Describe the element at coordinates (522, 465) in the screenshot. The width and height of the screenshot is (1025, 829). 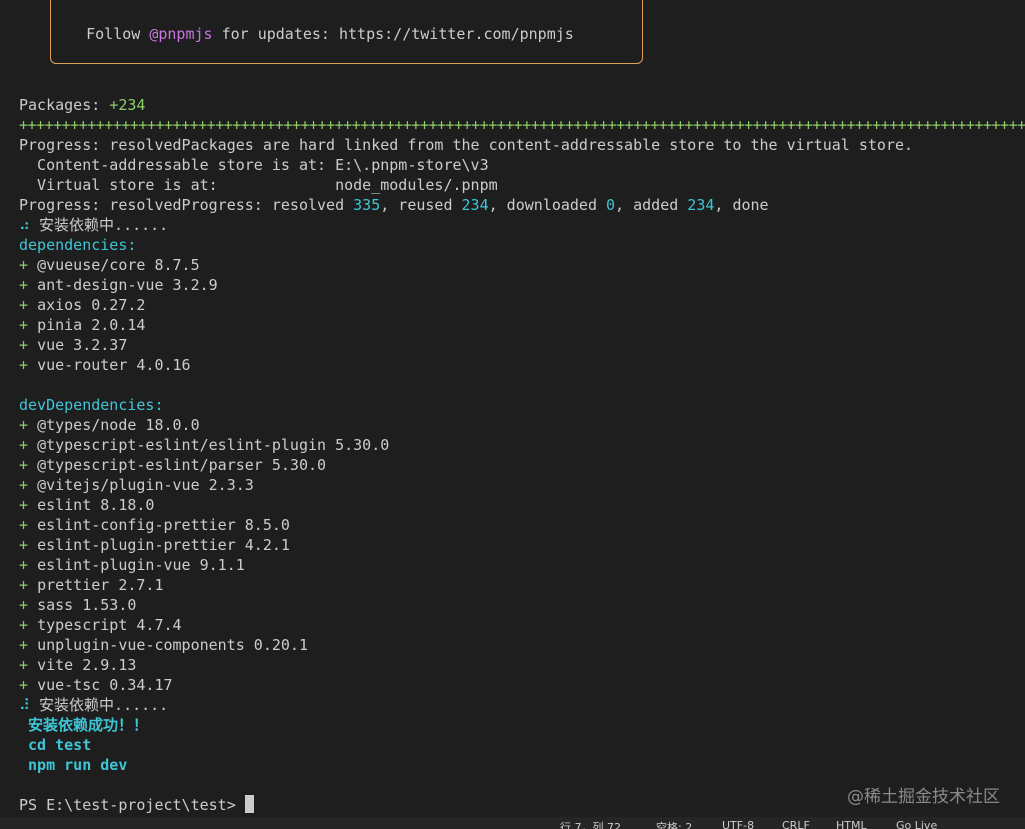
I see `package-entry: + @typescript-eslint/parser 5.30.0` at that location.